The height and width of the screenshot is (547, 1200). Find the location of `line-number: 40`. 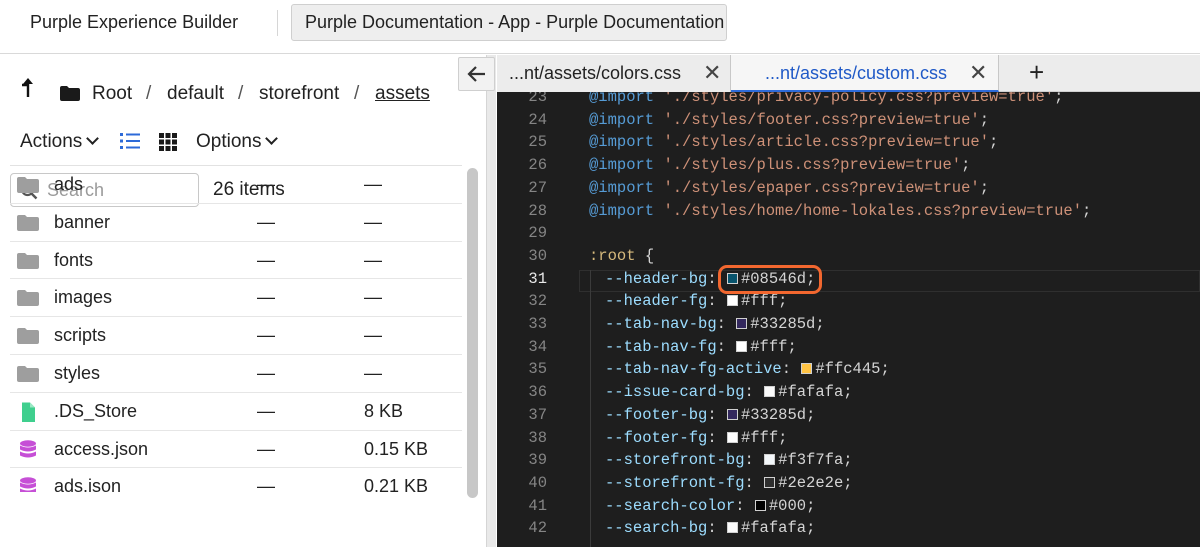

line-number: 40 is located at coordinates (537, 482).